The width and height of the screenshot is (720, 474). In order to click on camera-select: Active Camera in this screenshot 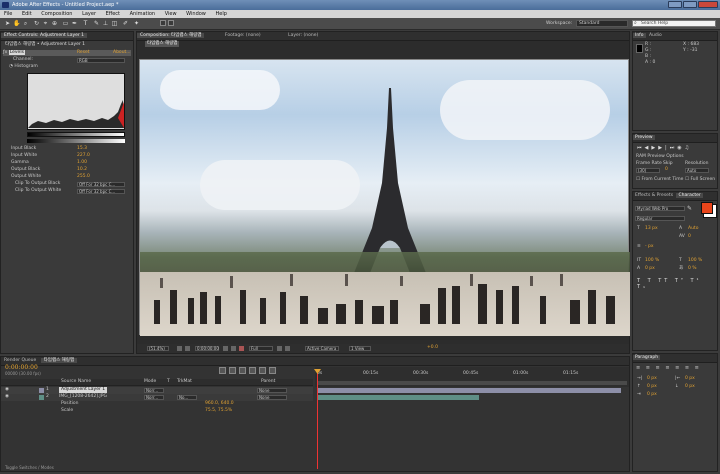, I will do `click(322, 348)`.